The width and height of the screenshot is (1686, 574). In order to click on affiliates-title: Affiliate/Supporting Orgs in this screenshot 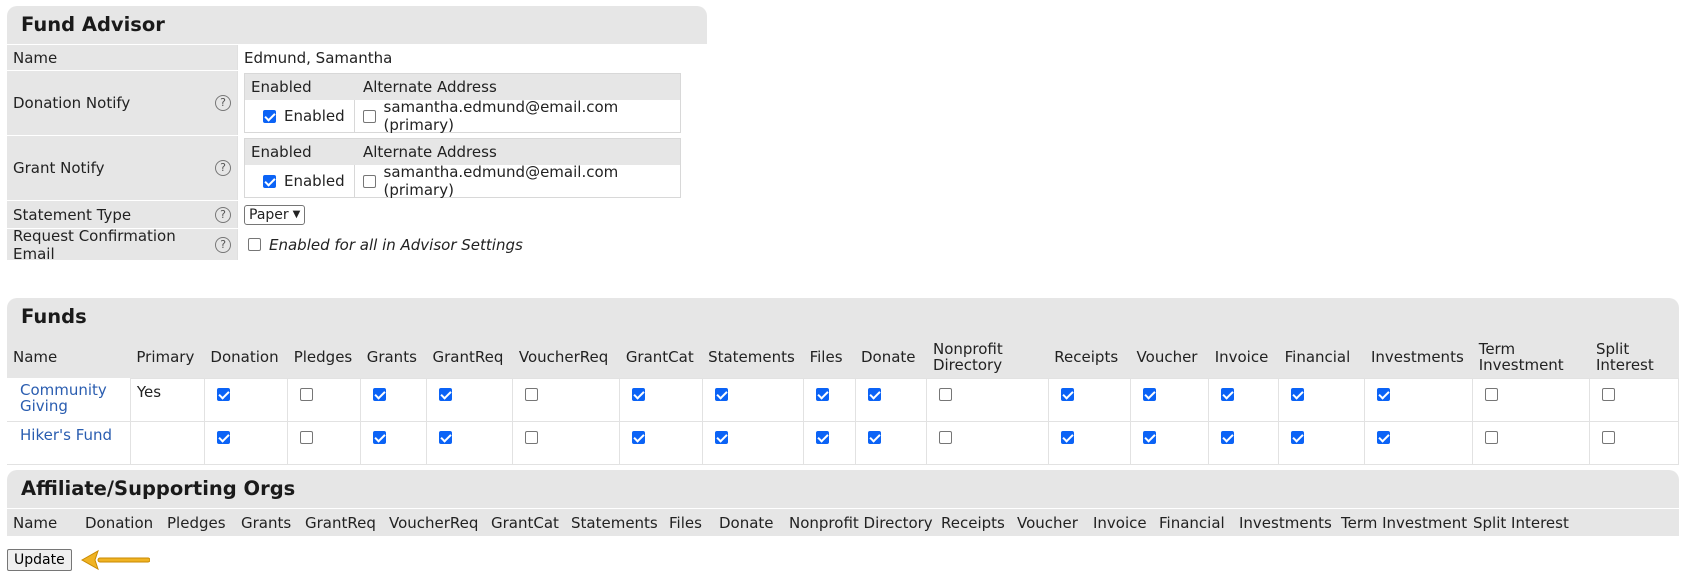, I will do `click(158, 488)`.